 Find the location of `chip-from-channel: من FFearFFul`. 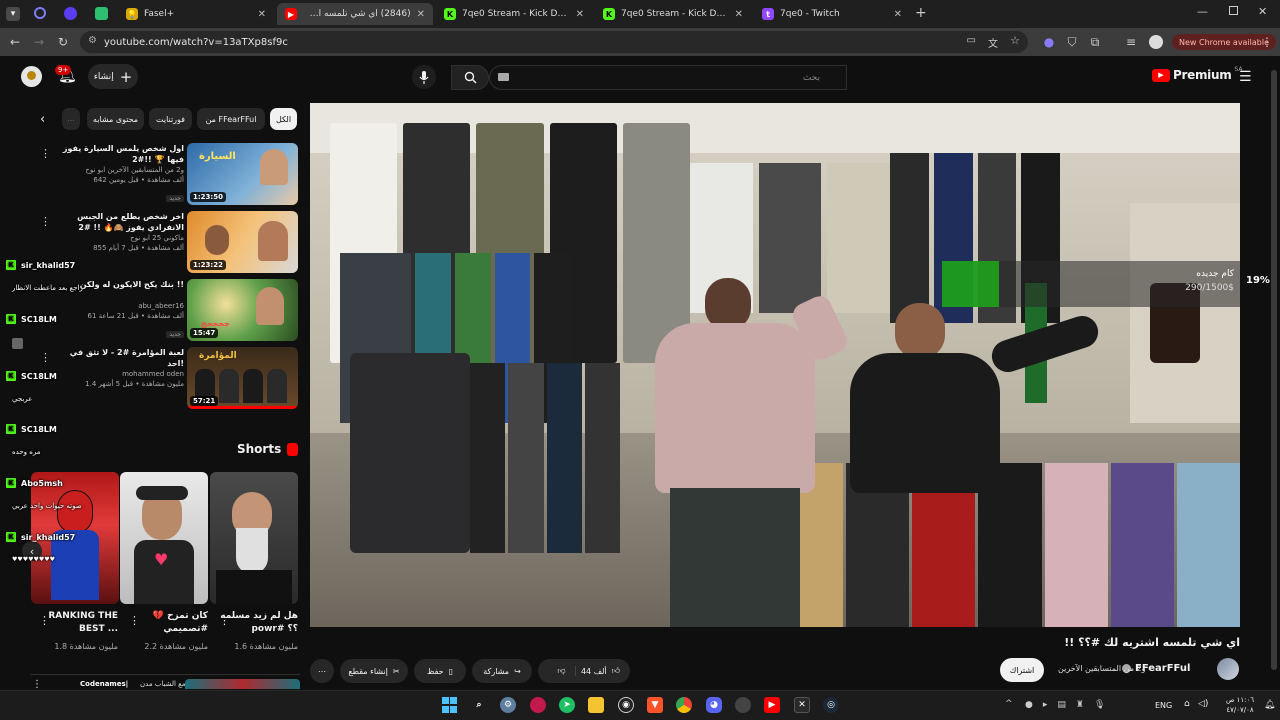

chip-from-channel: من FFearFFul is located at coordinates (231, 119).